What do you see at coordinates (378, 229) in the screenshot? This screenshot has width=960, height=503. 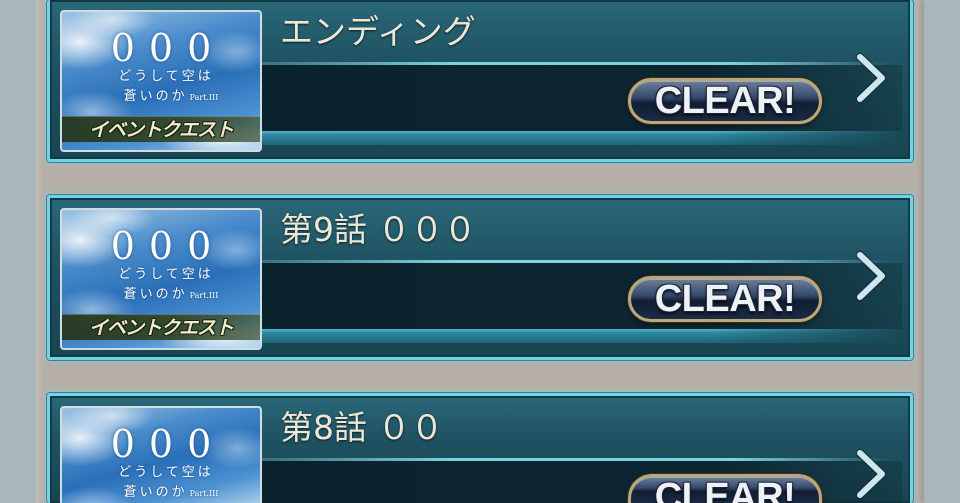 I see `quest-title: 第9話 ０００` at bounding box center [378, 229].